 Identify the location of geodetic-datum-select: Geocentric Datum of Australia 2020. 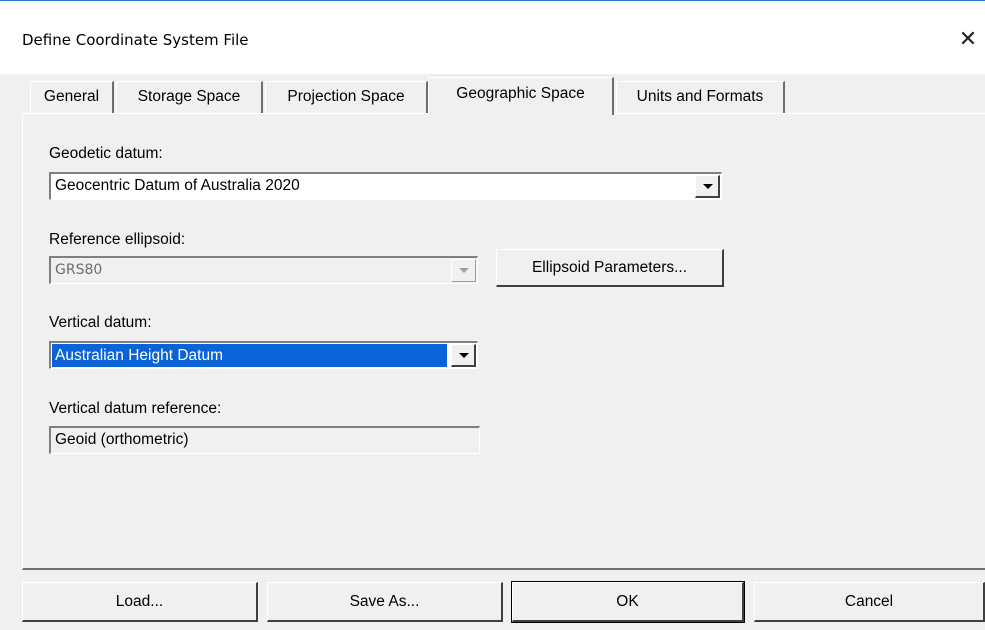
(385, 186).